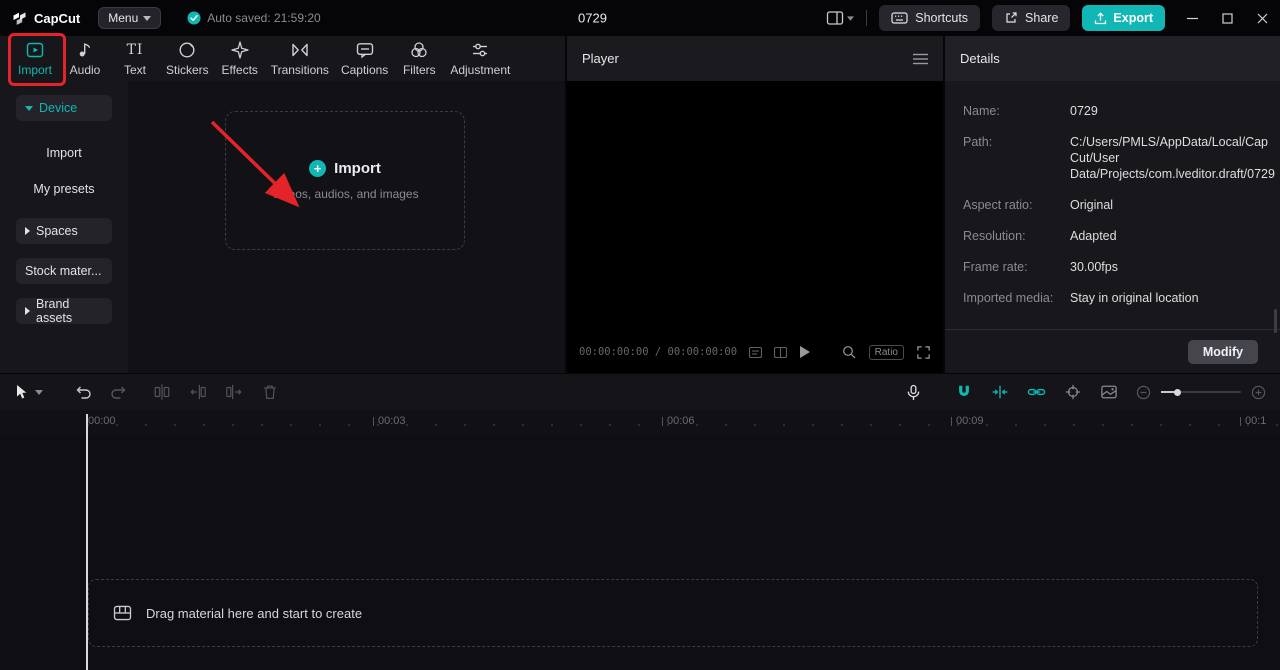 The image size is (1280, 670). I want to click on sidebar-item-device: Device, so click(64, 108).